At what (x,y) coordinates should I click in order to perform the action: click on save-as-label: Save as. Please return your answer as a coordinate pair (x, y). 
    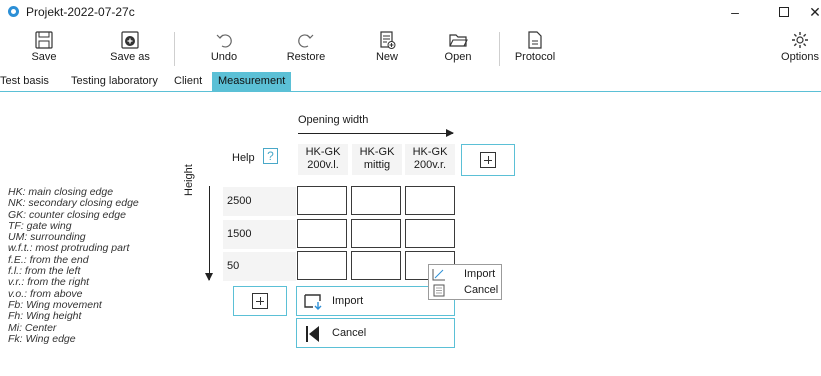
    Looking at the image, I should click on (130, 57).